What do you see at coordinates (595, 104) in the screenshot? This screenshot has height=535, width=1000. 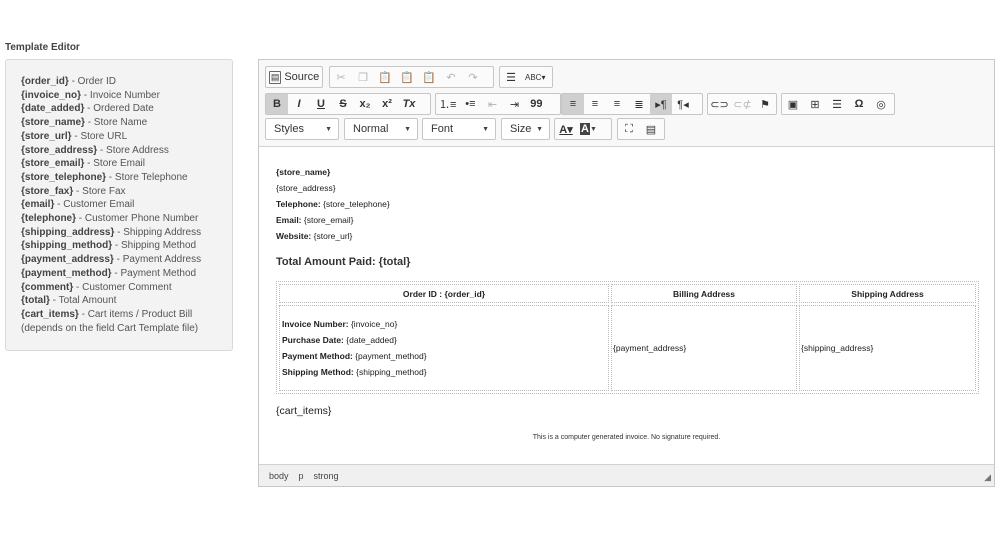 I see `align-center-button: ≡` at bounding box center [595, 104].